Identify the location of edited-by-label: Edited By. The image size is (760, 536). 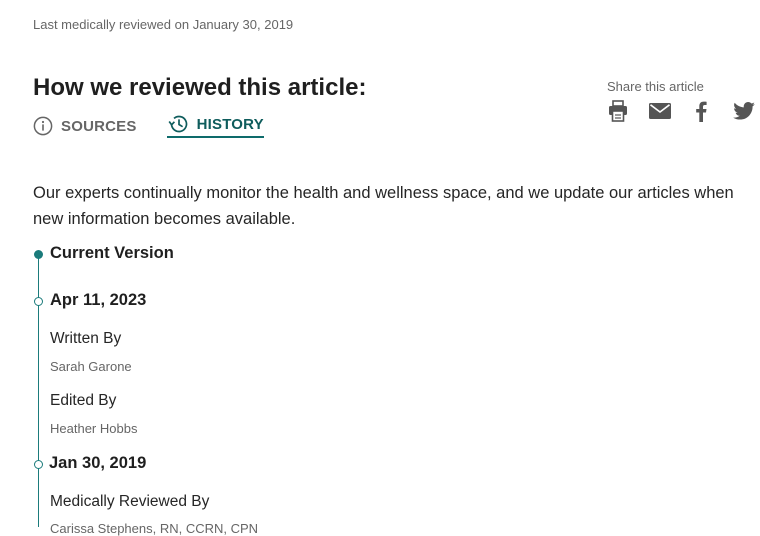
(83, 400).